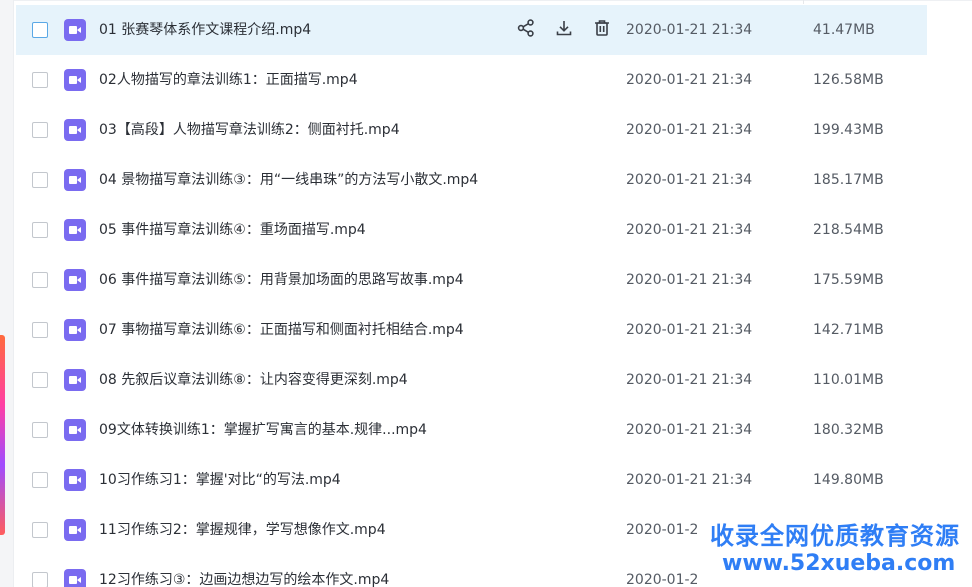 Image resolution: width=972 pixels, height=587 pixels. Describe the element at coordinates (281, 330) in the screenshot. I see `file-name: 07 事物描写章法训练⑥：正面描写和侧面衬托相结合.mp4` at that location.